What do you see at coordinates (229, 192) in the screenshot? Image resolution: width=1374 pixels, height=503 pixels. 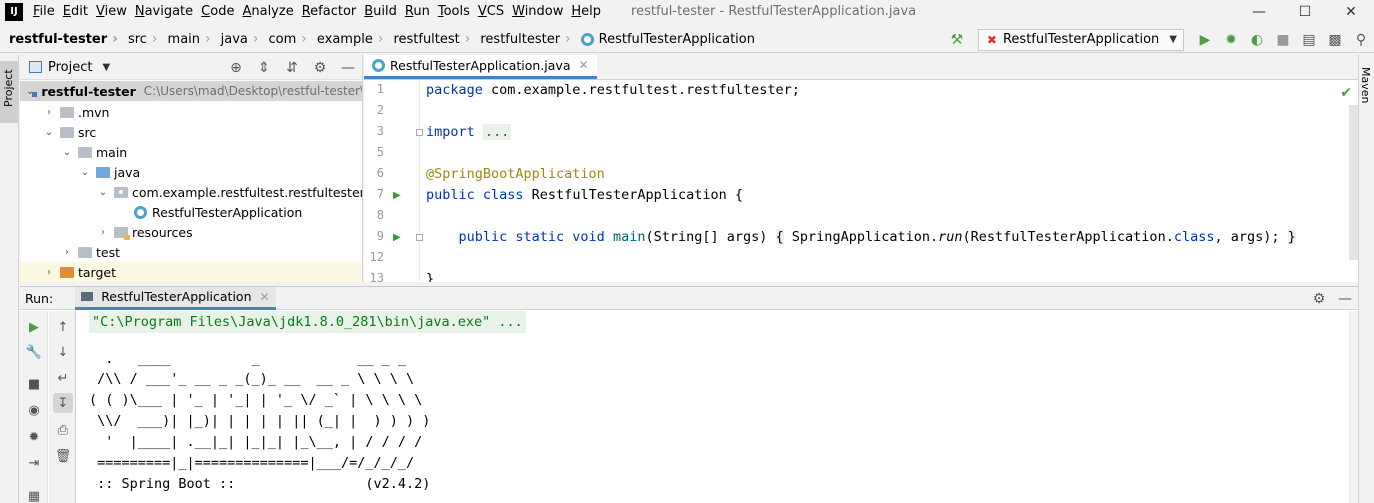 I see `tree-item-package: ⌄ com.example.restfultest.restfultester` at bounding box center [229, 192].